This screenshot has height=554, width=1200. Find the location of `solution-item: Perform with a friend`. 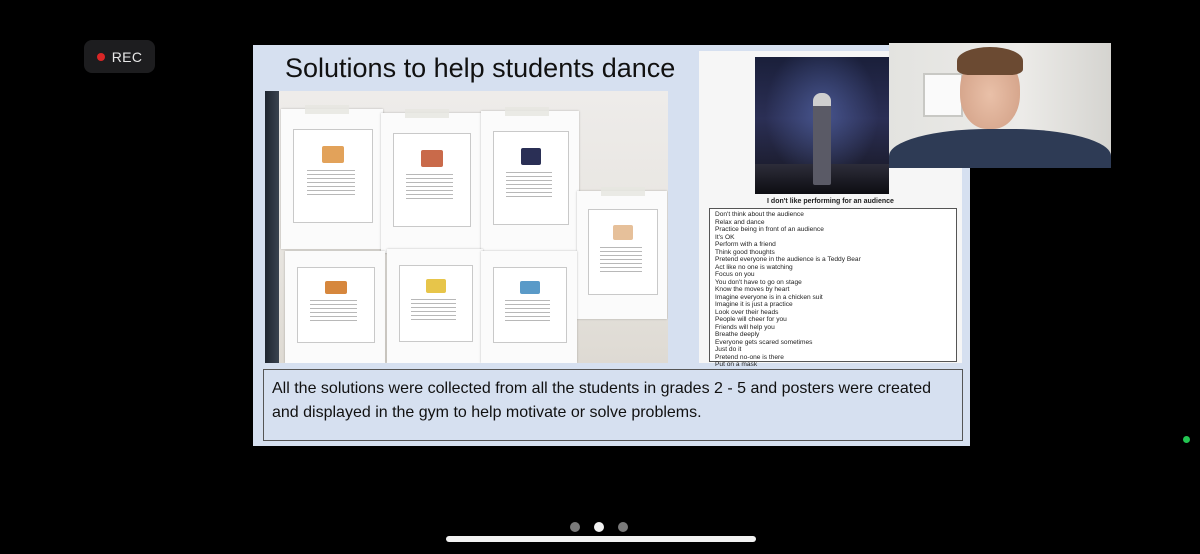

solution-item: Perform with a friend is located at coordinates (745, 244).